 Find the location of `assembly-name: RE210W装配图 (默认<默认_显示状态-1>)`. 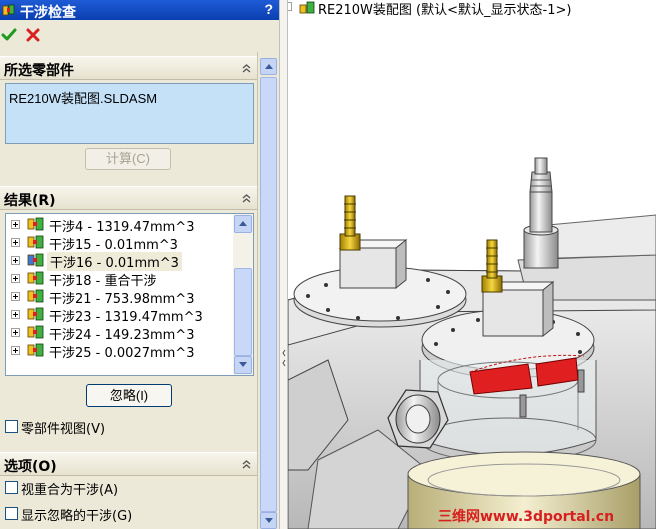

assembly-name: RE210W装配图 (默认<默认_显示状态-1>) is located at coordinates (444, 9).